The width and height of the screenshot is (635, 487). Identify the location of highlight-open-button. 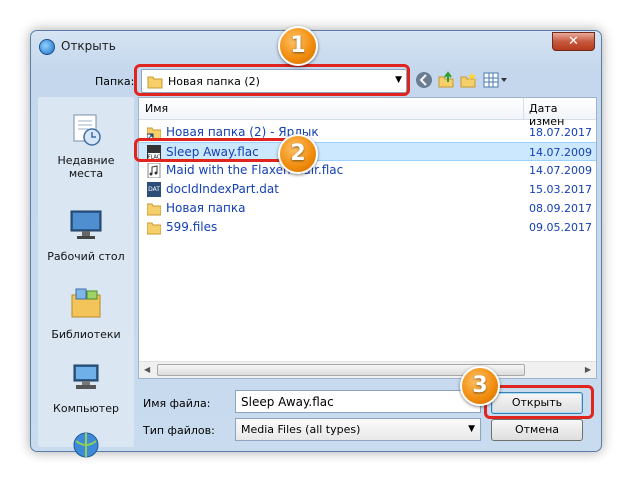
(539, 402).